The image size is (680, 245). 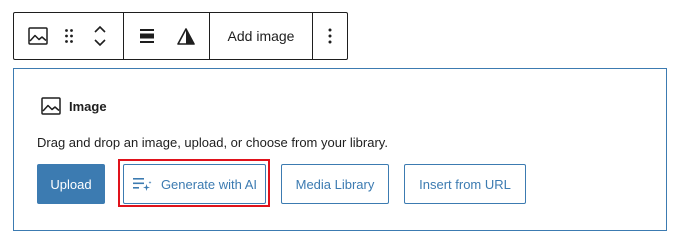 I want to click on move-up-down-button, so click(x=100, y=36).